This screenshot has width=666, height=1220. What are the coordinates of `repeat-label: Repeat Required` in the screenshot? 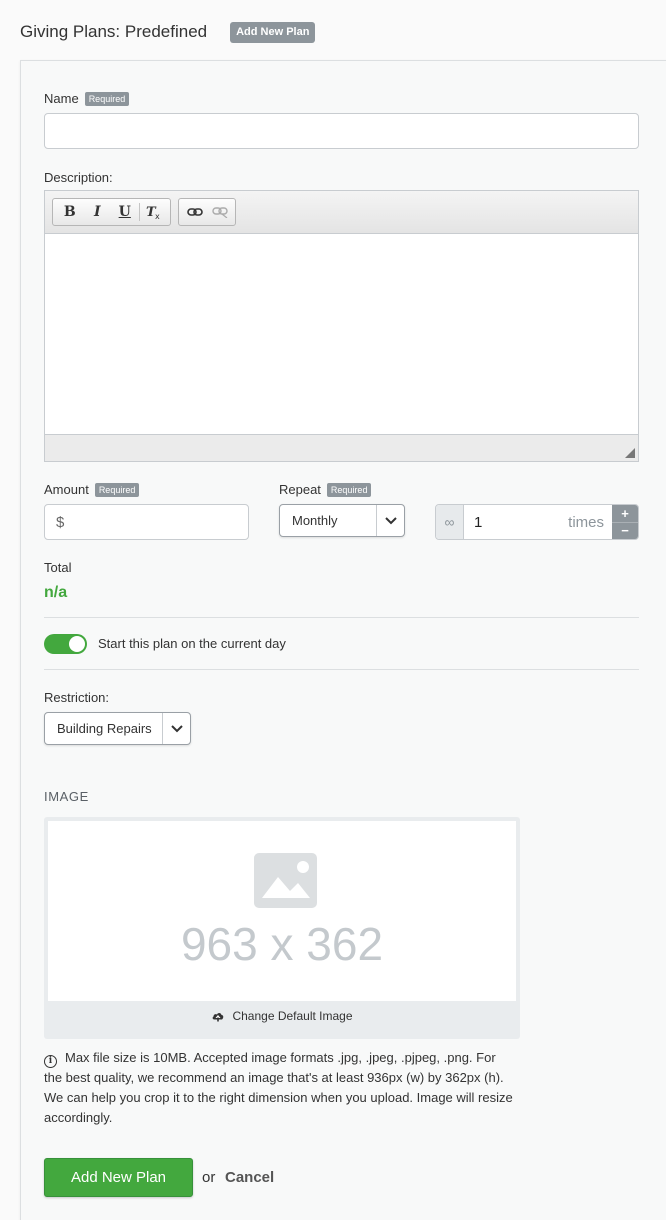 It's located at (325, 489).